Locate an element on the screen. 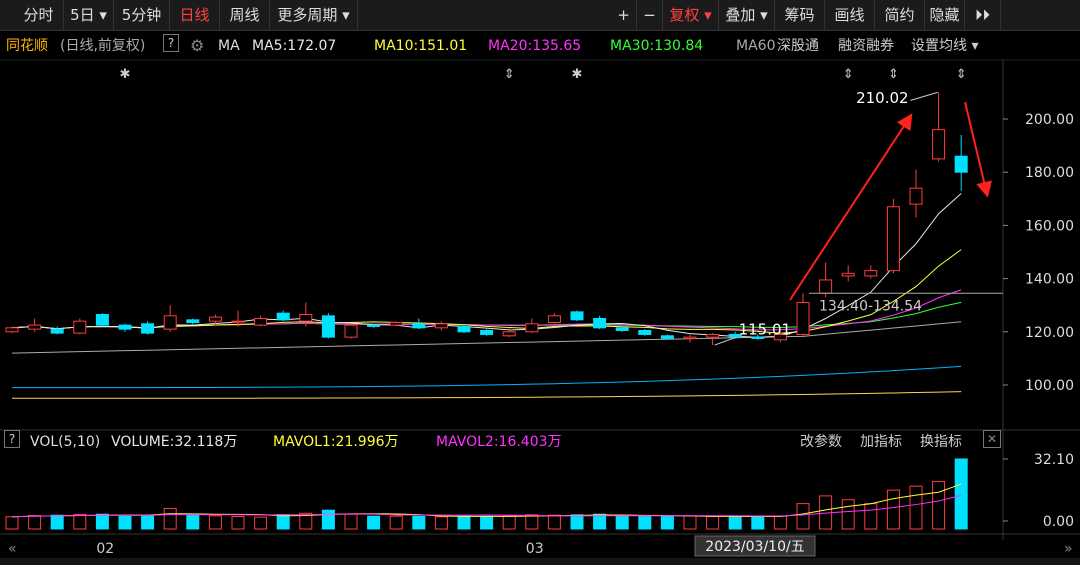  event-marker-icon: ✱ is located at coordinates (125, 74).